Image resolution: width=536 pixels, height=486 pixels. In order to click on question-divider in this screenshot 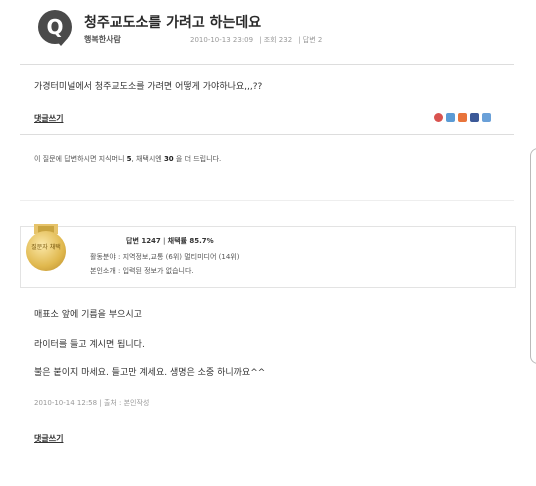, I will do `click(267, 134)`.